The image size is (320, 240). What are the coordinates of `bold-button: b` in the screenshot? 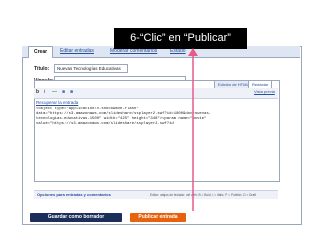 It's located at (37, 92).